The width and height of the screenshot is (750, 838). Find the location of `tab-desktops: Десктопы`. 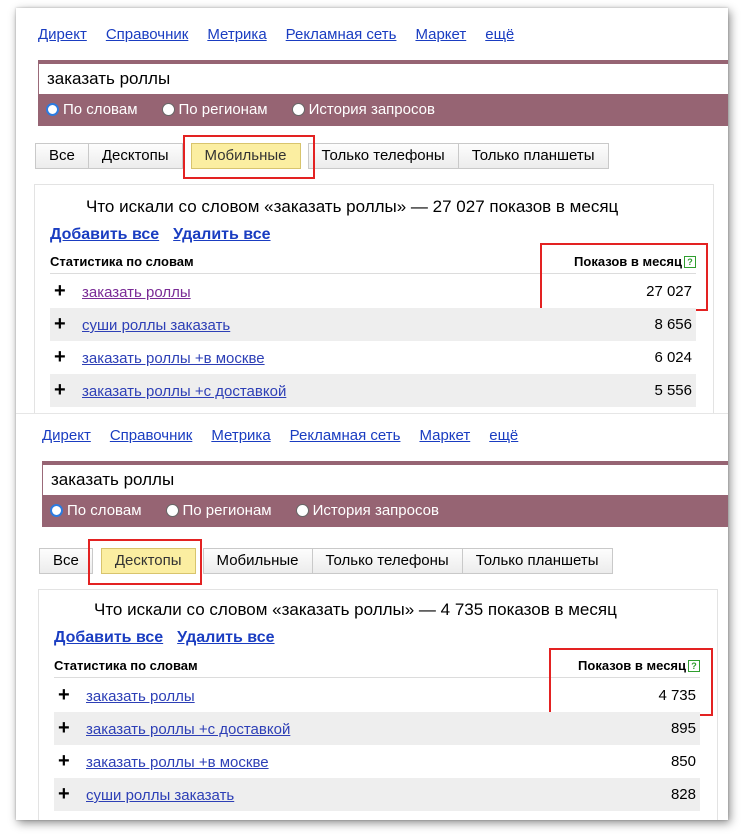

tab-desktops: Десктопы is located at coordinates (135, 156).